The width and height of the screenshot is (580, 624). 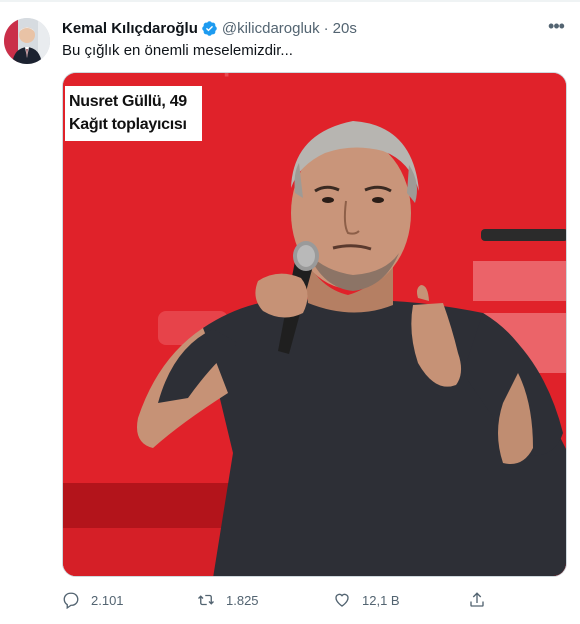 I want to click on top-divider, so click(x=290, y=1).